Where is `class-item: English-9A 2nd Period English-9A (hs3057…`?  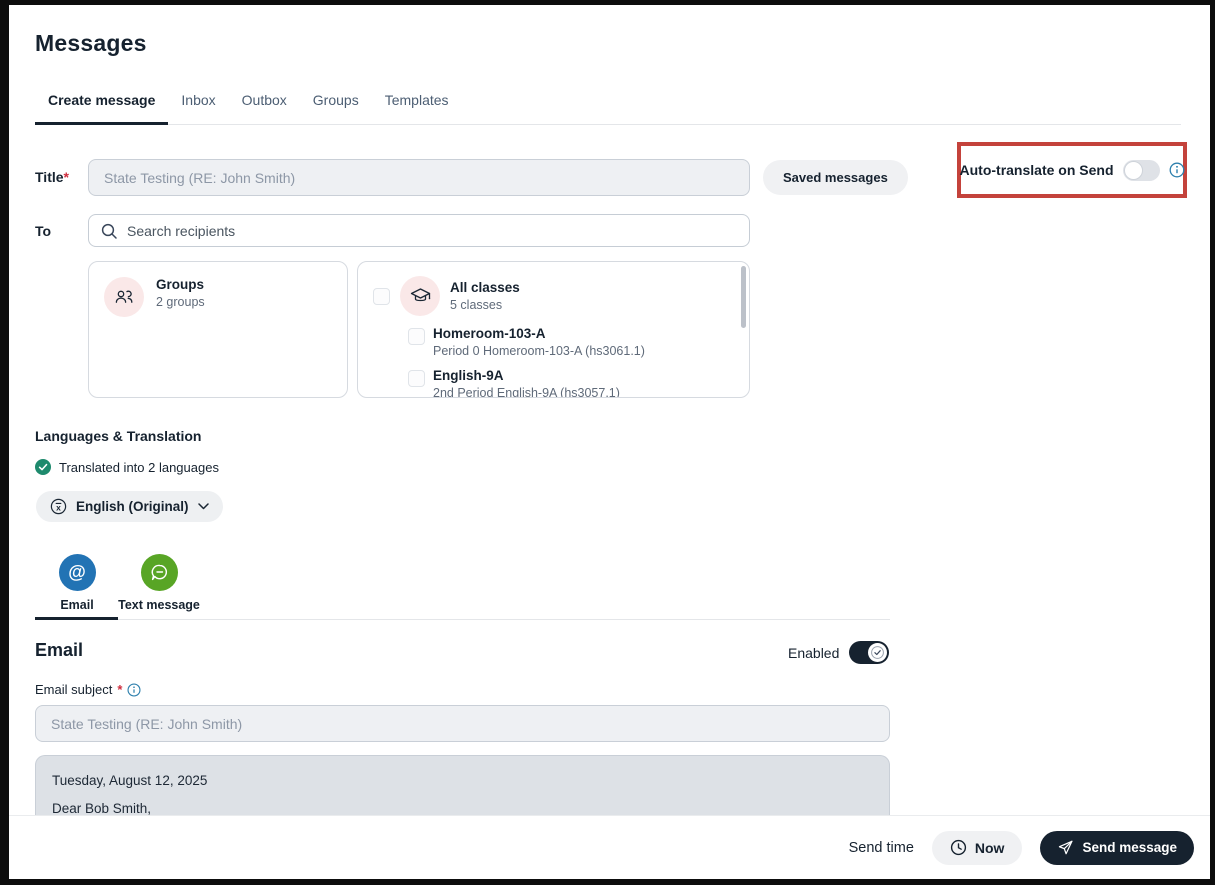
class-item: English-9A 2nd Period English-9A (hs3057… is located at coordinates (578, 383).